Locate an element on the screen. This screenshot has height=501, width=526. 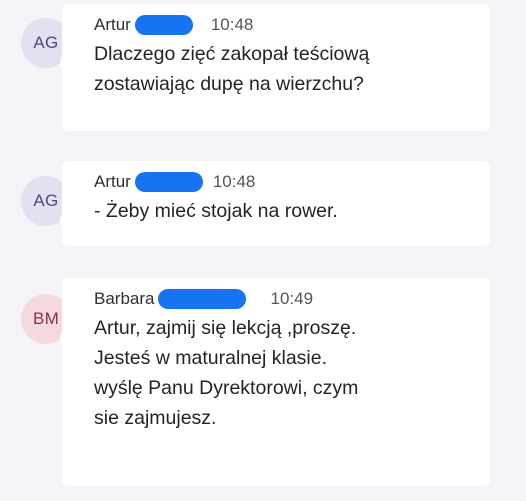
message-line: sie zajmujesz. is located at coordinates (155, 418).